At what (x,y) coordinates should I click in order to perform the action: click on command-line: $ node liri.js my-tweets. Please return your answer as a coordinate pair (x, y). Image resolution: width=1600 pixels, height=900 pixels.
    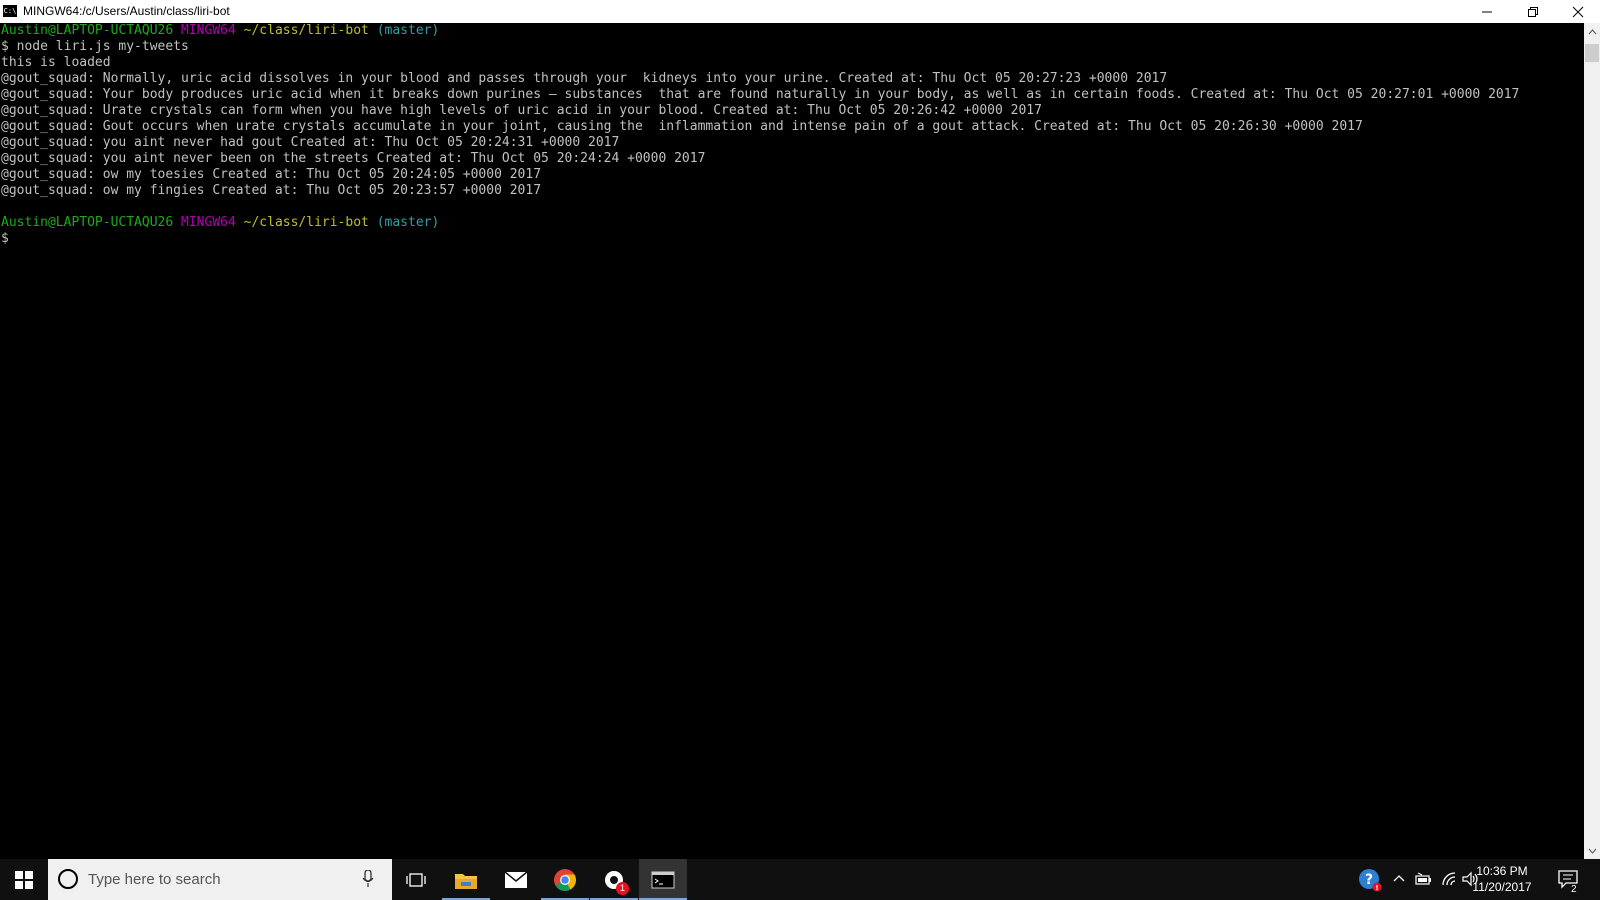
    Looking at the image, I should click on (95, 46).